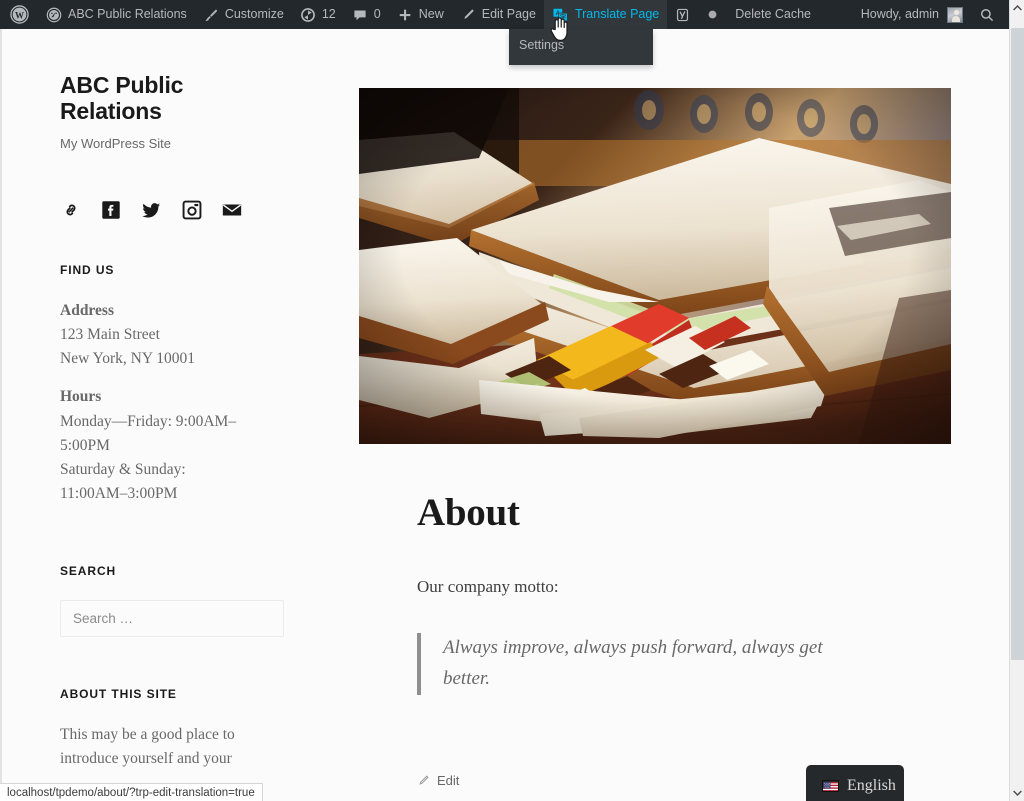 The height and width of the screenshot is (801, 1024). I want to click on admin-bar-item-delete-cache: Delete Cache, so click(773, 14).